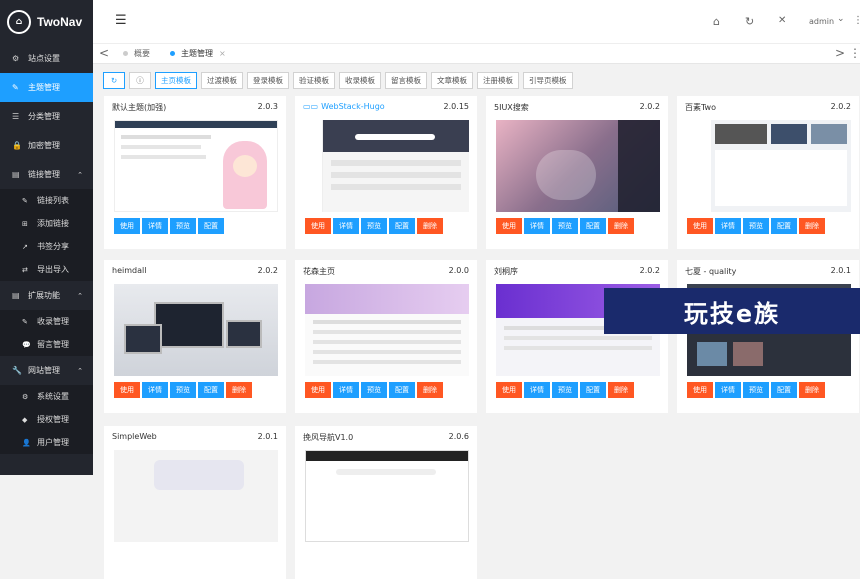 The width and height of the screenshot is (860, 579). I want to click on tab-more-icon: ⋮, so click(854, 53).